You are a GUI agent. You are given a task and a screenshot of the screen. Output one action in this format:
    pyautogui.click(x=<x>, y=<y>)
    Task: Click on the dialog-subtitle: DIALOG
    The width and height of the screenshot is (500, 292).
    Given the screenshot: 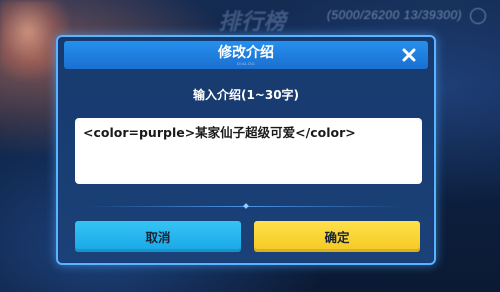 What is the action you would take?
    pyautogui.click(x=246, y=63)
    